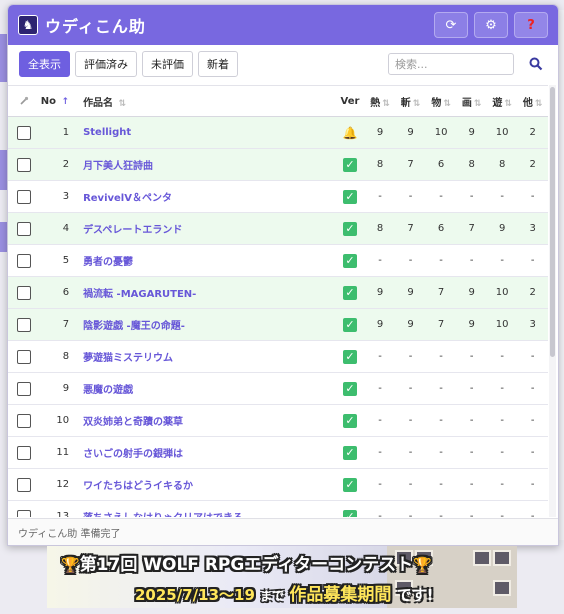  I want to click on settings-button: ⚙, so click(491, 25).